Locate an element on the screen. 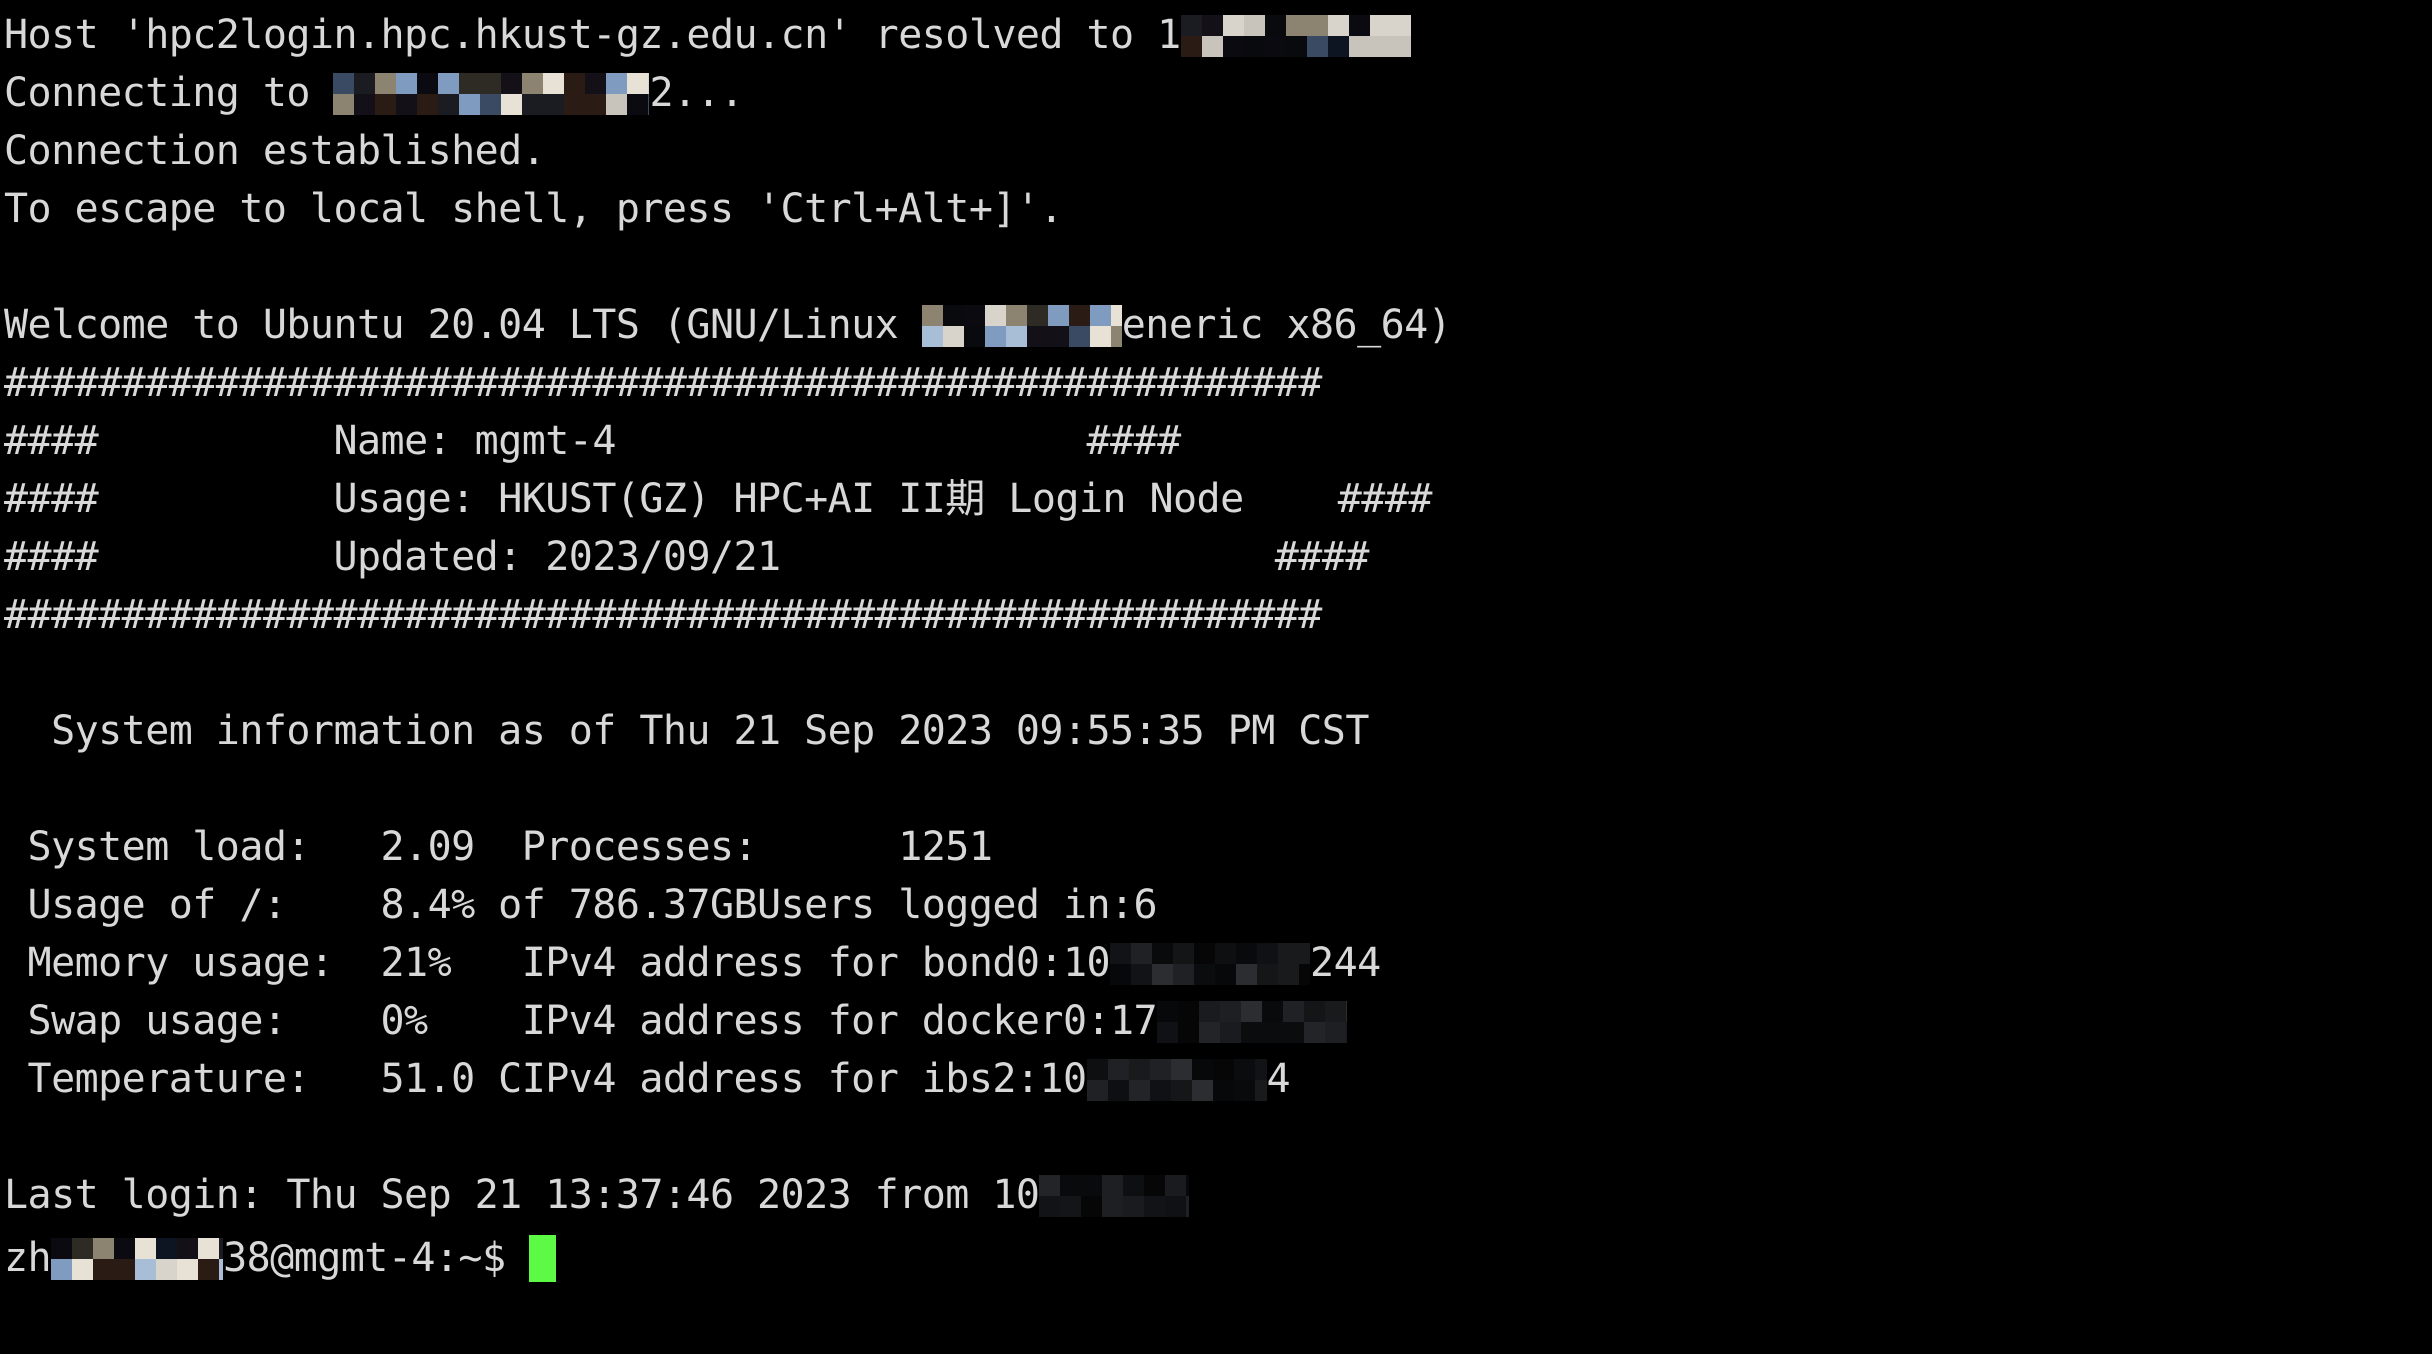 The width and height of the screenshot is (2432, 1354). banner-usage-text: Usage: HKUST(GZ) HPC+AI II期 Login Node is located at coordinates (788, 499).